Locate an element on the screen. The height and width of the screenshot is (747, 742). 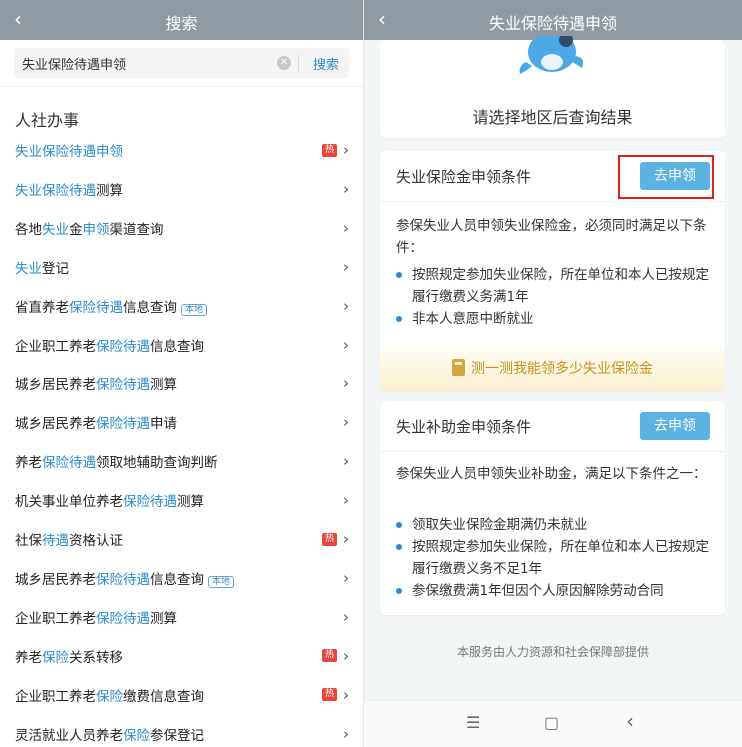
list-item: 养老保险待遇领取地辅助查询判断 › is located at coordinates (182, 461).